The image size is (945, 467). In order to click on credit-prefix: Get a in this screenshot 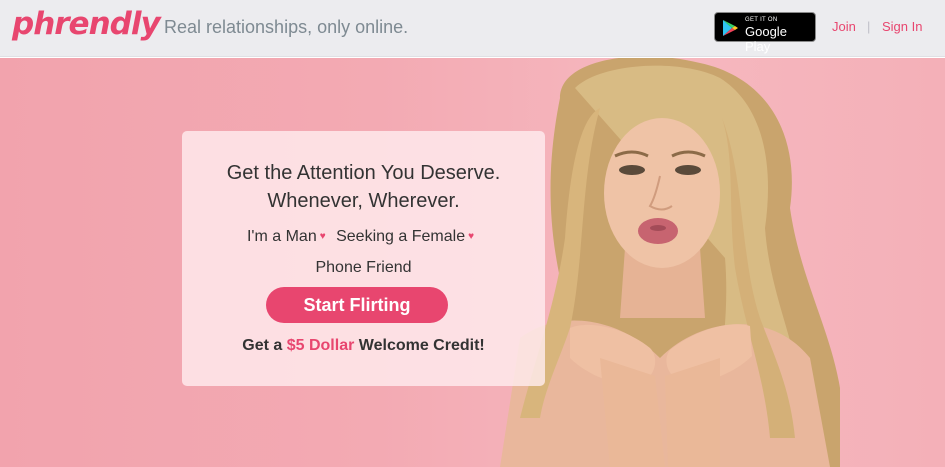, I will do `click(262, 345)`.